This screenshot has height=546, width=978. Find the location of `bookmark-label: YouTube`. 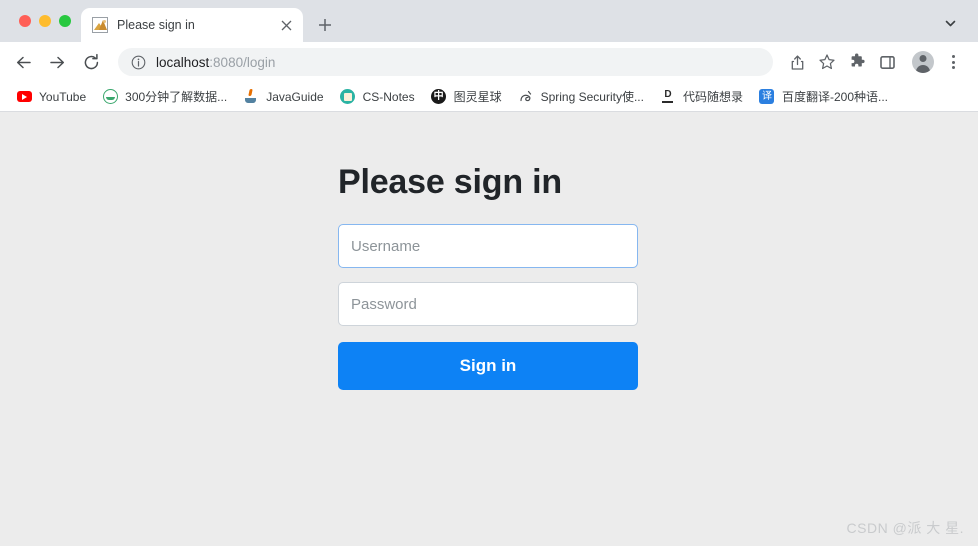

bookmark-label: YouTube is located at coordinates (63, 96).